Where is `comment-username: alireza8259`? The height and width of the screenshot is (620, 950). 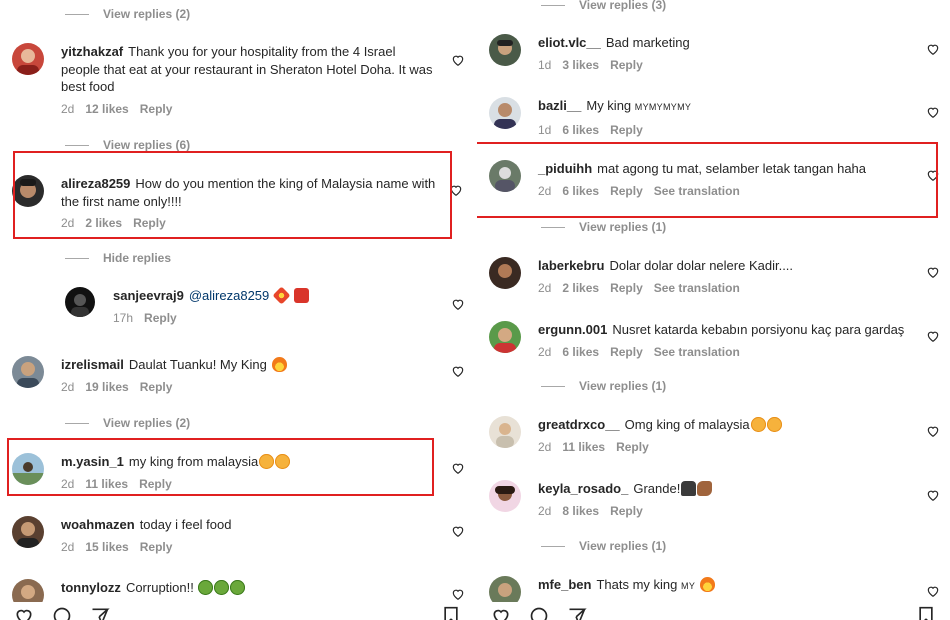
comment-username: alireza8259 is located at coordinates (95, 183).